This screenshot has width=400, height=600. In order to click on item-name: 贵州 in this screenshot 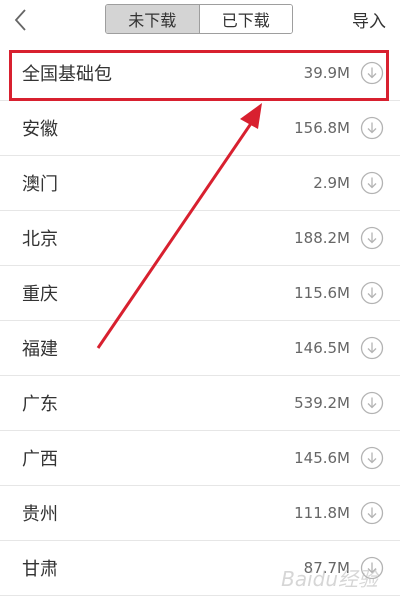, I will do `click(40, 514)`.